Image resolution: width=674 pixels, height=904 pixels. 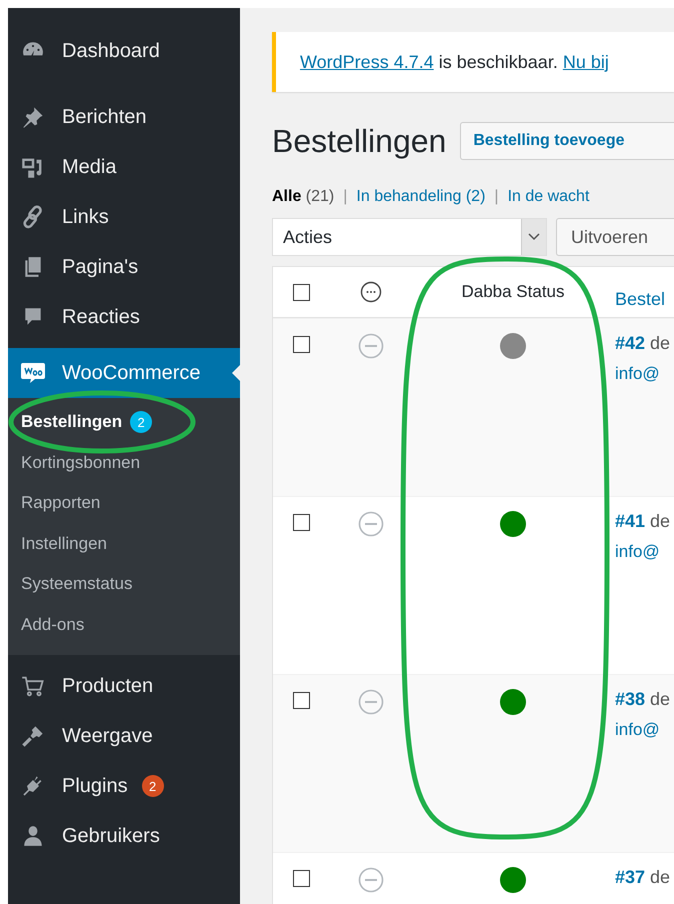 I want to click on link-icon, so click(x=33, y=217).